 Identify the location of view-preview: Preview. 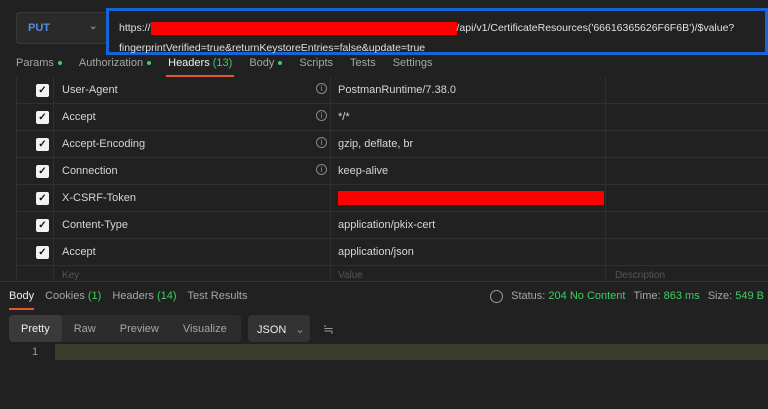
(139, 328).